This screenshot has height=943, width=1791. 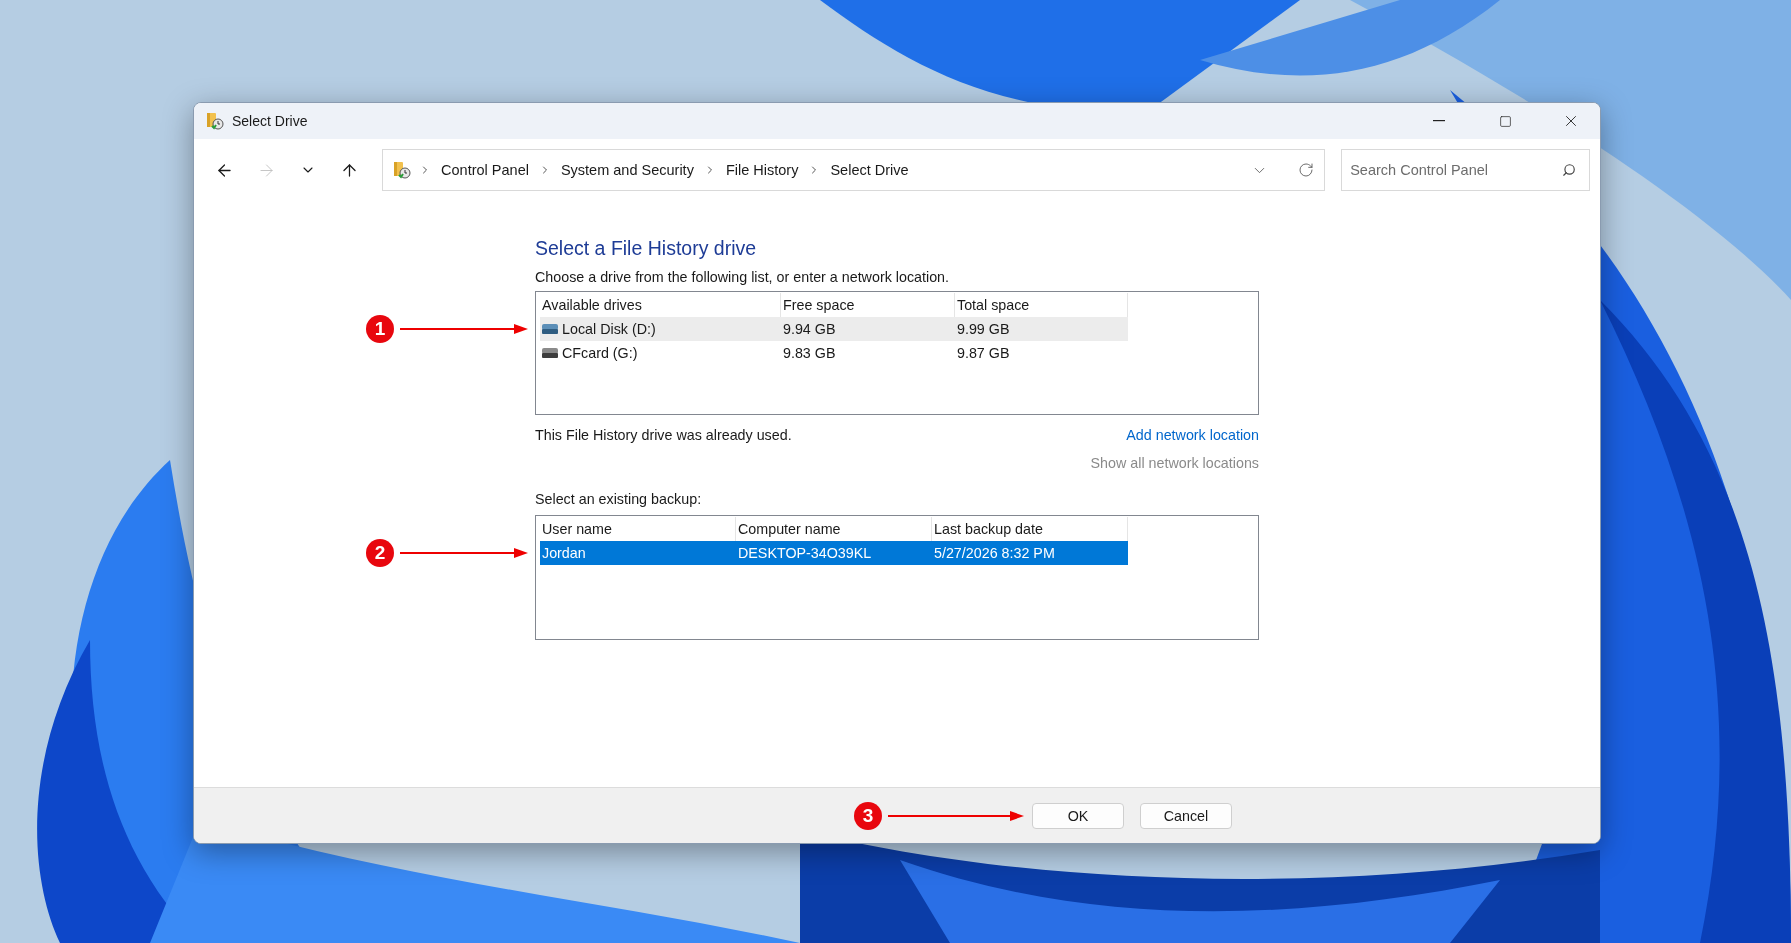 I want to click on user-name: Jordan, so click(x=564, y=553).